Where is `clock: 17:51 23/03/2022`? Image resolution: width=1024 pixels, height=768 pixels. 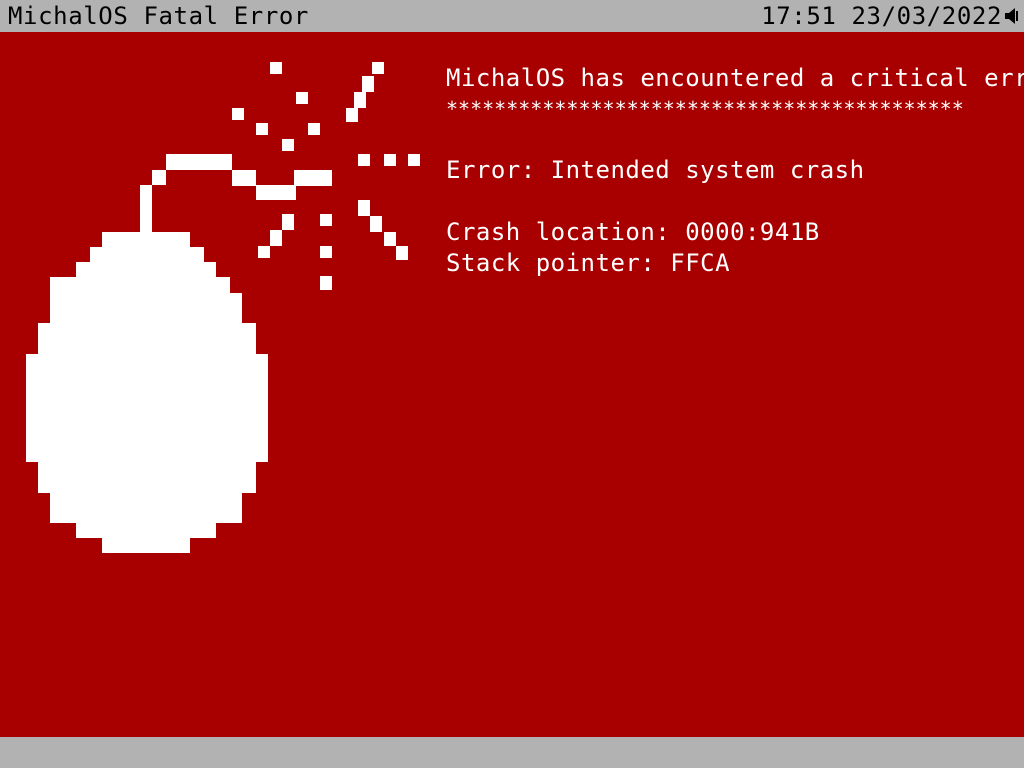 clock: 17:51 23/03/2022 is located at coordinates (881, 16).